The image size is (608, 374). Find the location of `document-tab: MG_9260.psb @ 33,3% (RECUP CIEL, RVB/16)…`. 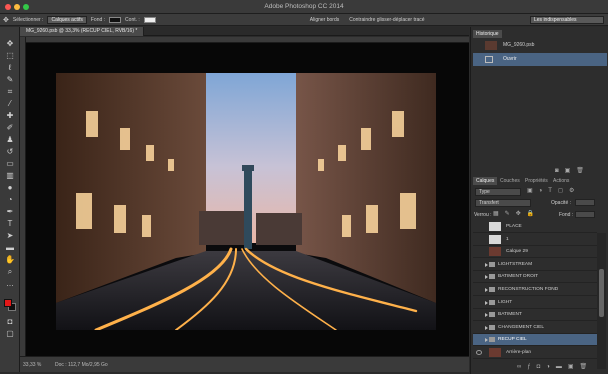

document-tab: MG_9260.psb @ 33,3% (RECUP CIEL, RVB/16)… is located at coordinates (82, 31).